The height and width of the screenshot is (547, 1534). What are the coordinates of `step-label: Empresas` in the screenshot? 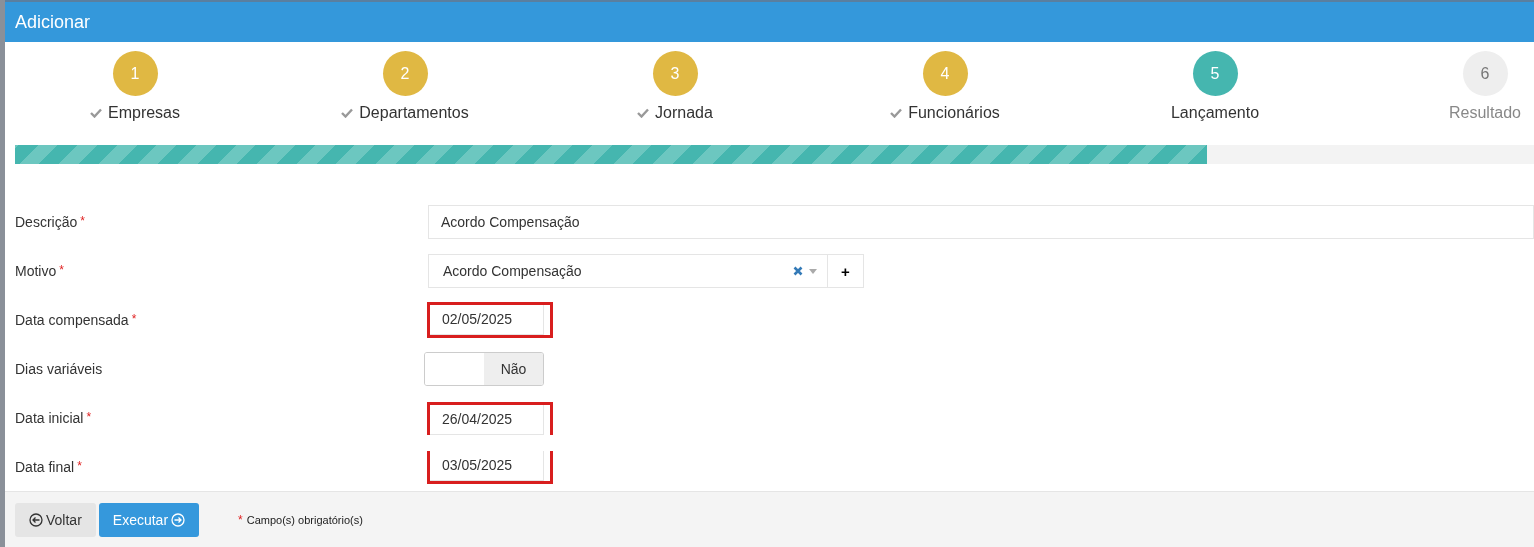 It's located at (144, 113).